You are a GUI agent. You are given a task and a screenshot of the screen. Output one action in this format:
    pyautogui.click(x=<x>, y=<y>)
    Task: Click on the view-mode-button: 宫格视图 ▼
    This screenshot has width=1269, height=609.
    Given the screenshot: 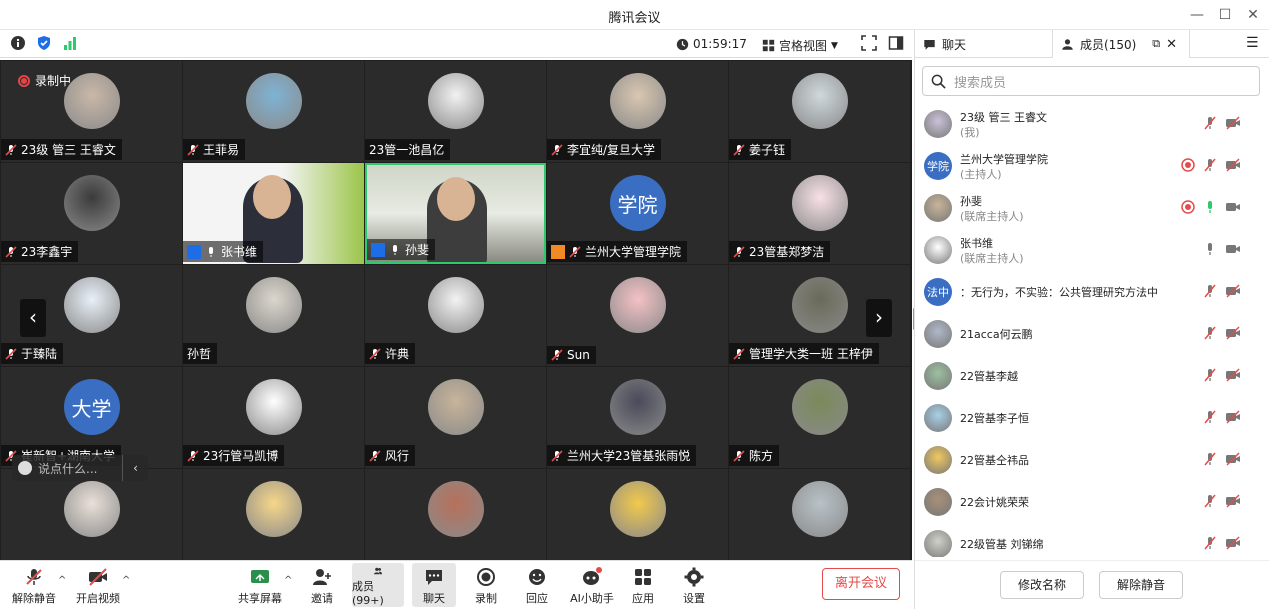 What is the action you would take?
    pyautogui.click(x=800, y=45)
    